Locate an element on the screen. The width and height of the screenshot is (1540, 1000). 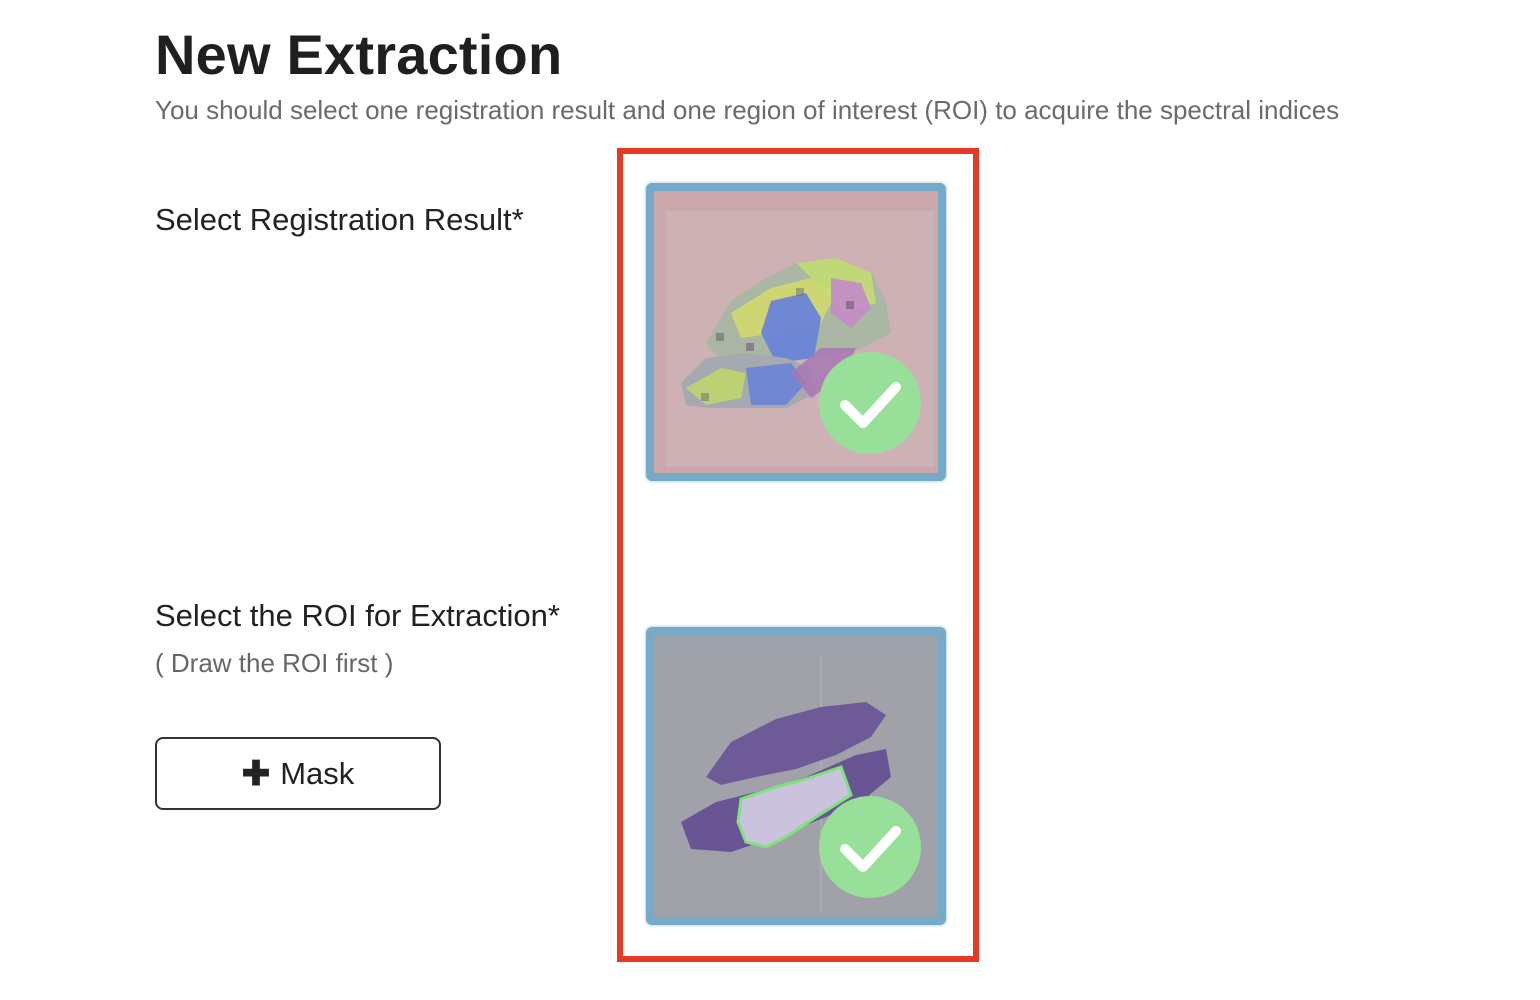
roi-overlay-image is located at coordinates (796, 776).